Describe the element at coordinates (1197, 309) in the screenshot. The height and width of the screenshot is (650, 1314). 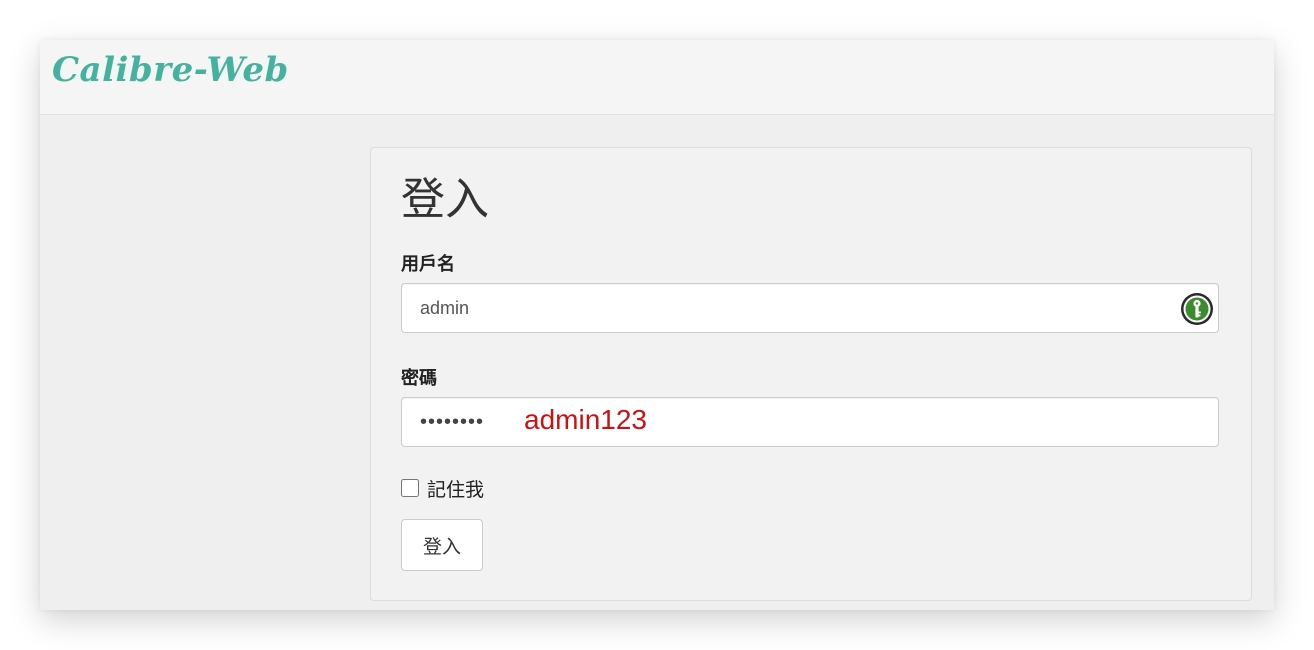
I see `key-icon` at that location.